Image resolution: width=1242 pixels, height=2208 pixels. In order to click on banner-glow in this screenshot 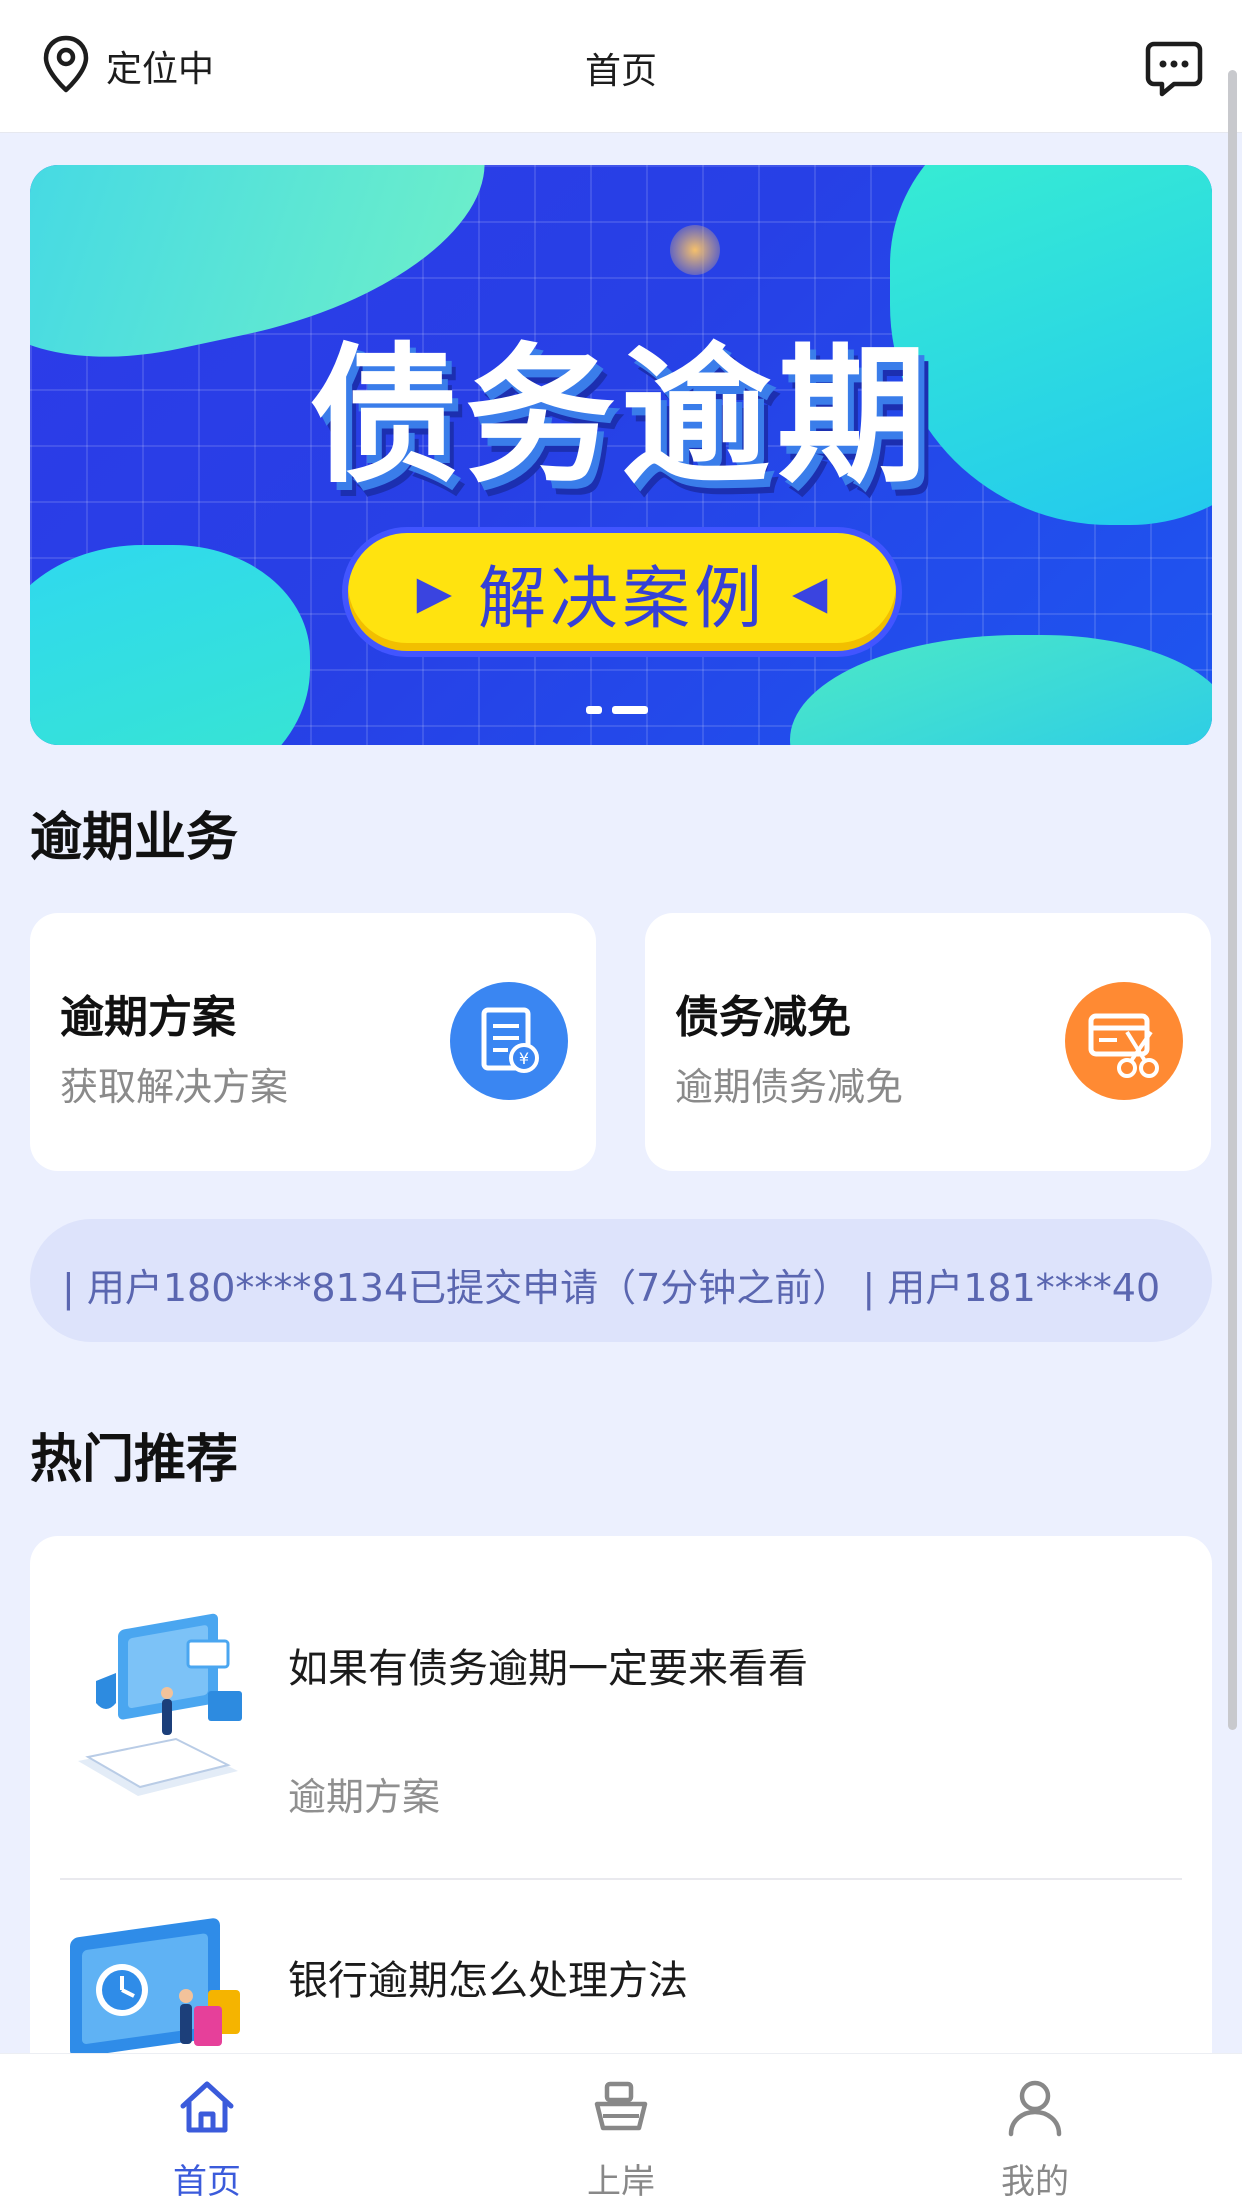, I will do `click(695, 250)`.